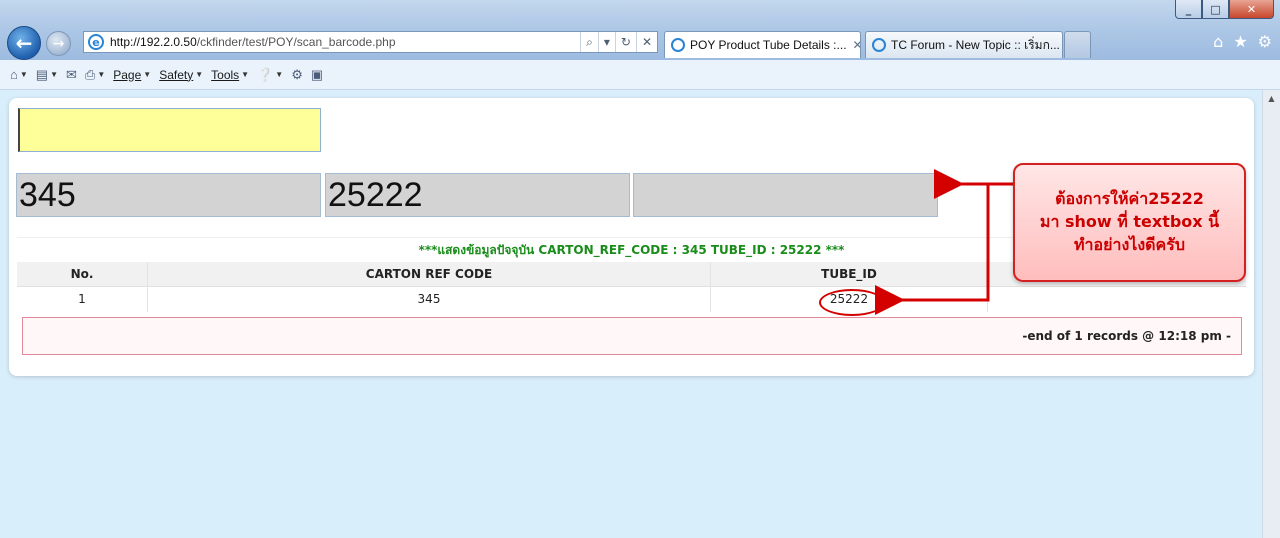 The image size is (1280, 538). I want to click on header-tube-id: TUBE_ID, so click(849, 274).